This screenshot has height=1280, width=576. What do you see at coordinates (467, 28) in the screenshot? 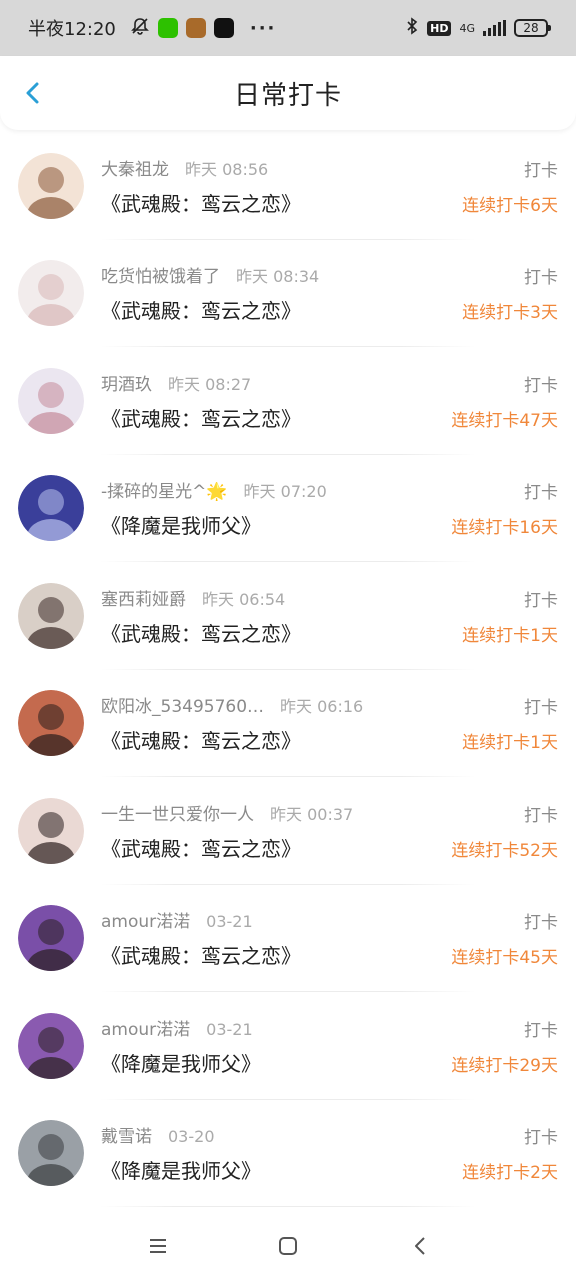
I see `network-type: 4G` at bounding box center [467, 28].